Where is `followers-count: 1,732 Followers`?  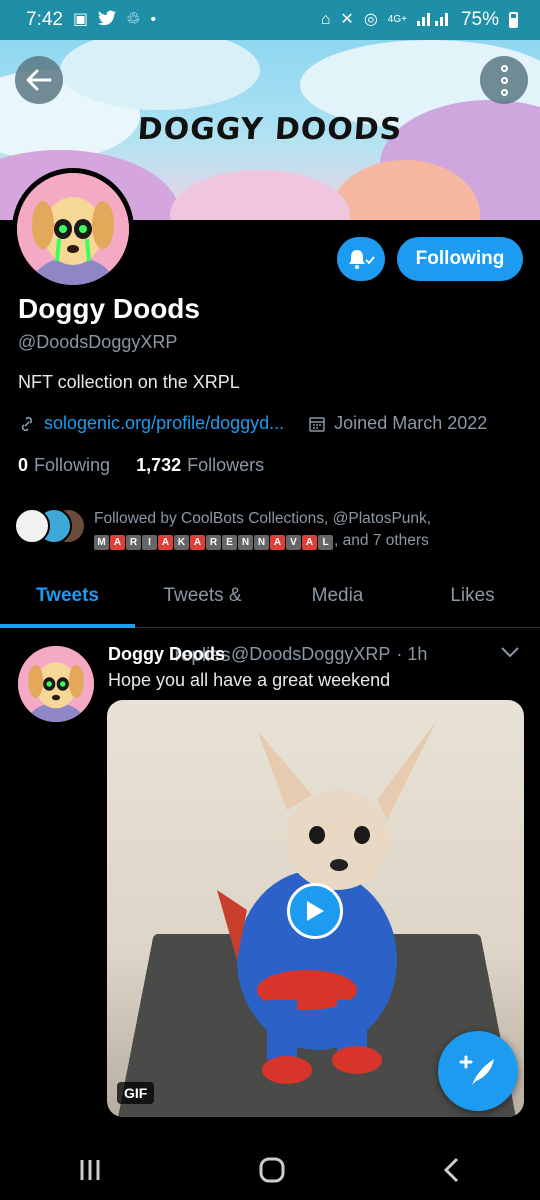
followers-count: 1,732 Followers is located at coordinates (200, 465).